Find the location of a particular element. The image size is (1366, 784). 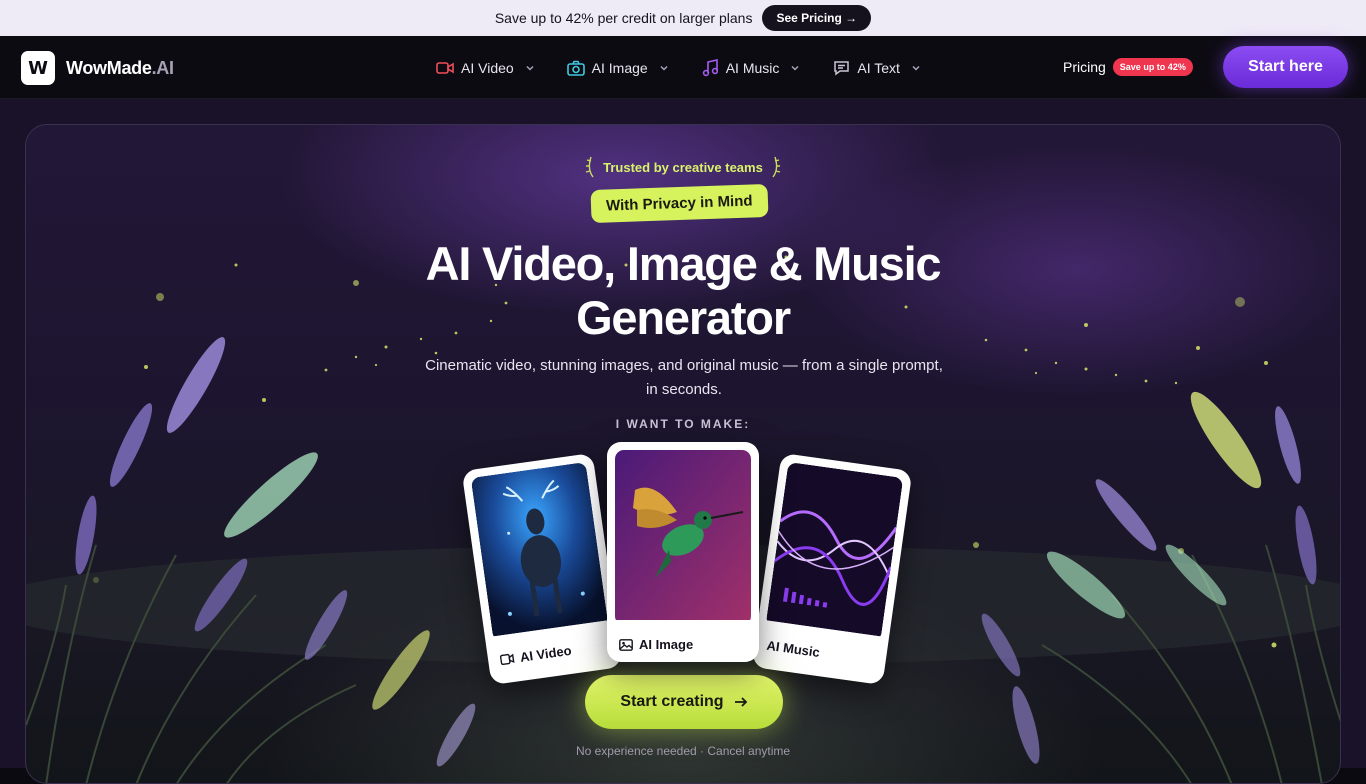

site-header: W WowMade.AI AI Video AI Image AI Music is located at coordinates (683, 67).